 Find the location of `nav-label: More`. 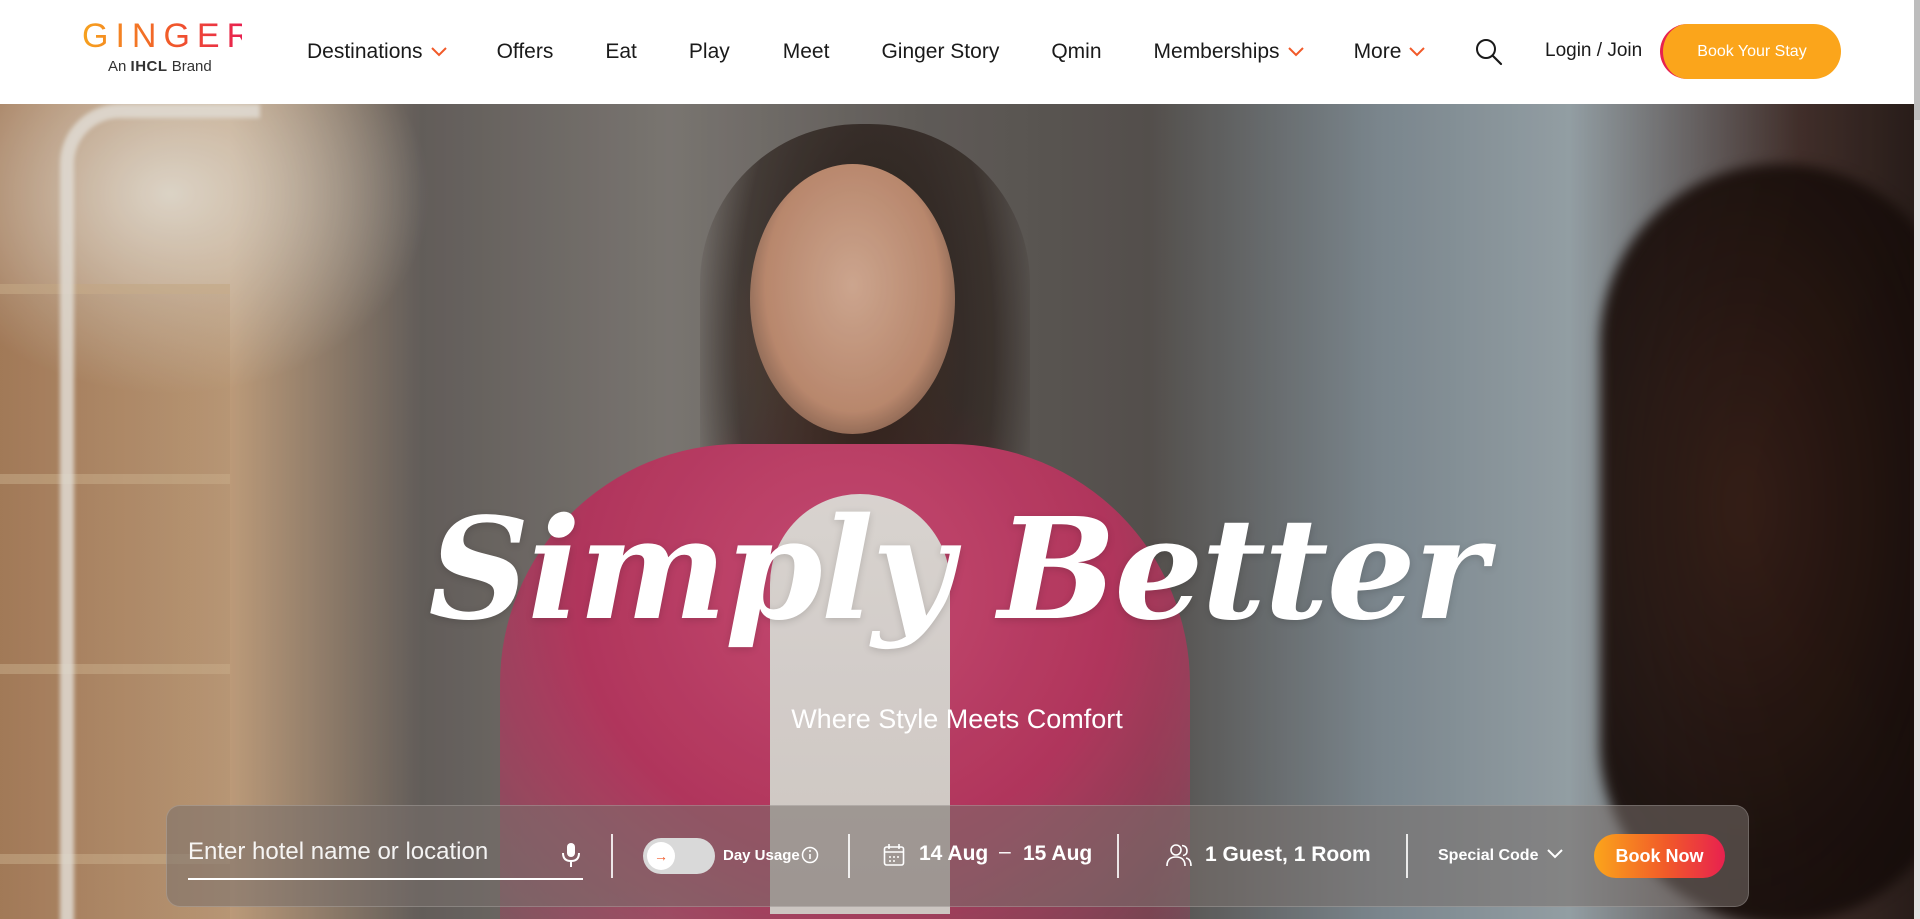

nav-label: More is located at coordinates (1377, 51).